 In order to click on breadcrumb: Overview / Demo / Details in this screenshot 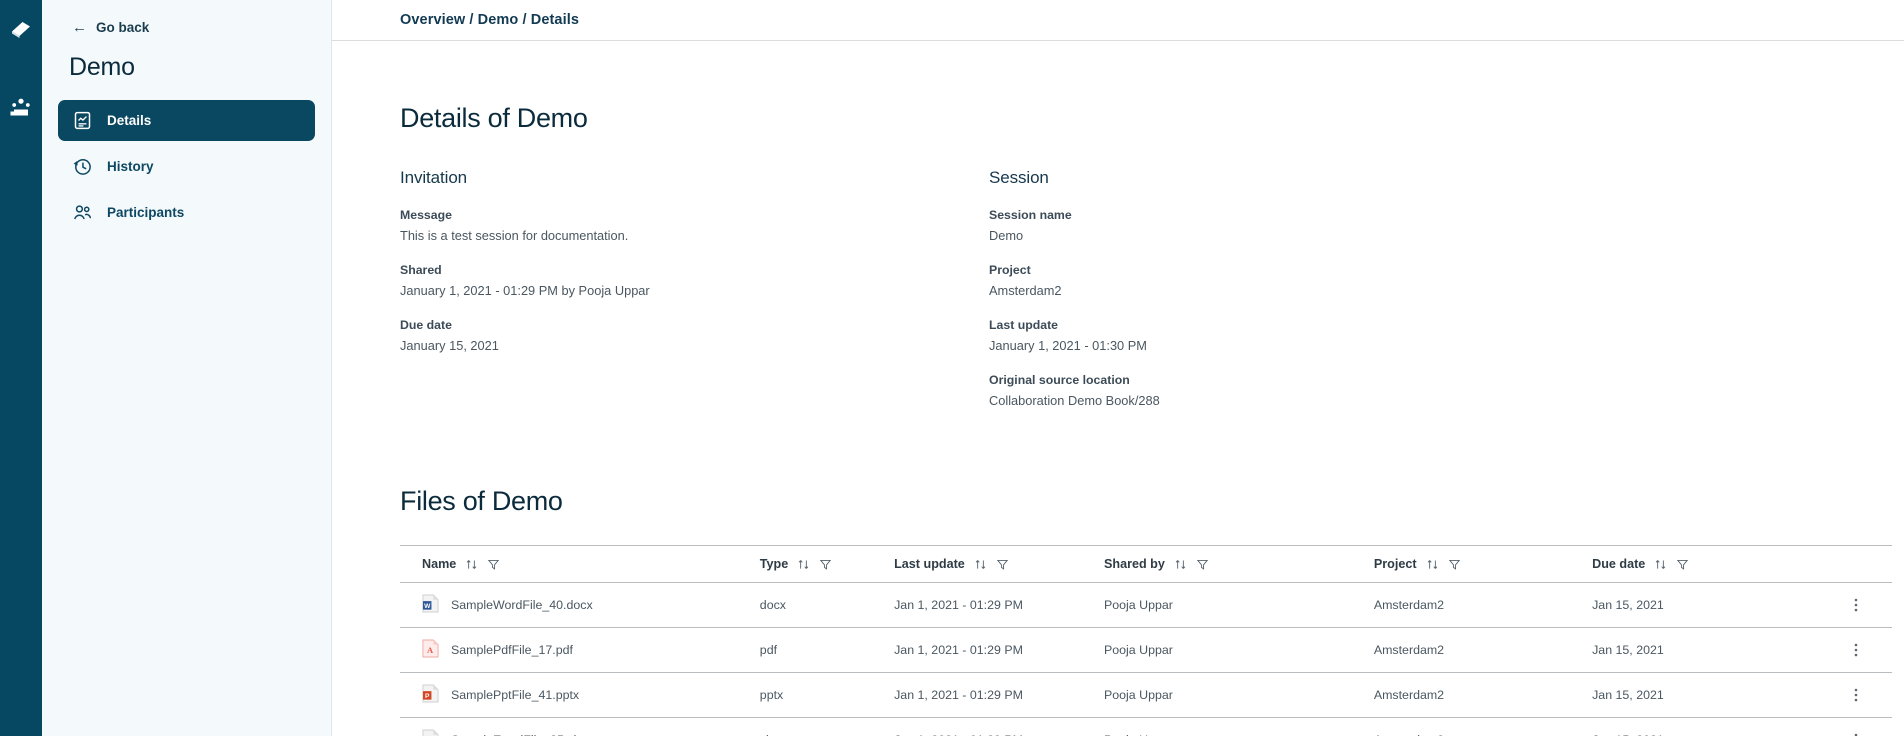, I will do `click(489, 20)`.